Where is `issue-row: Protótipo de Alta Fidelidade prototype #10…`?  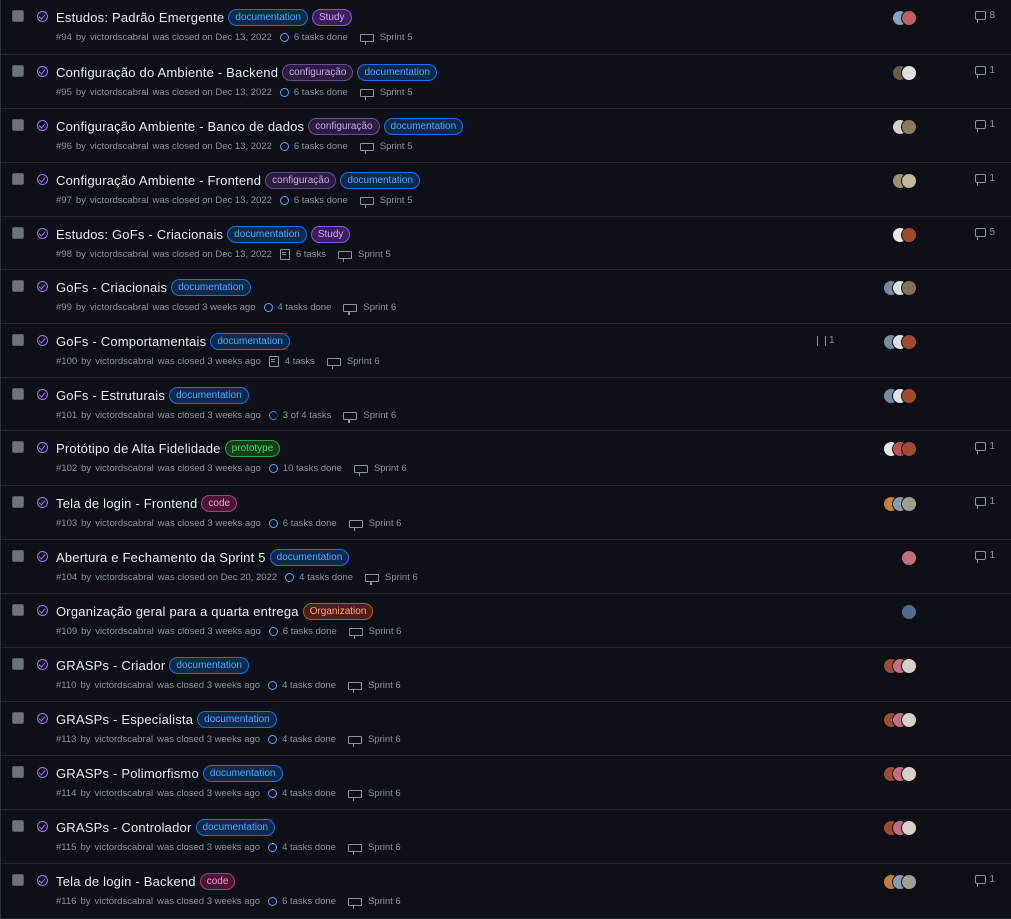 issue-row: Protótipo de Alta Fidelidade prototype #10… is located at coordinates (506, 458).